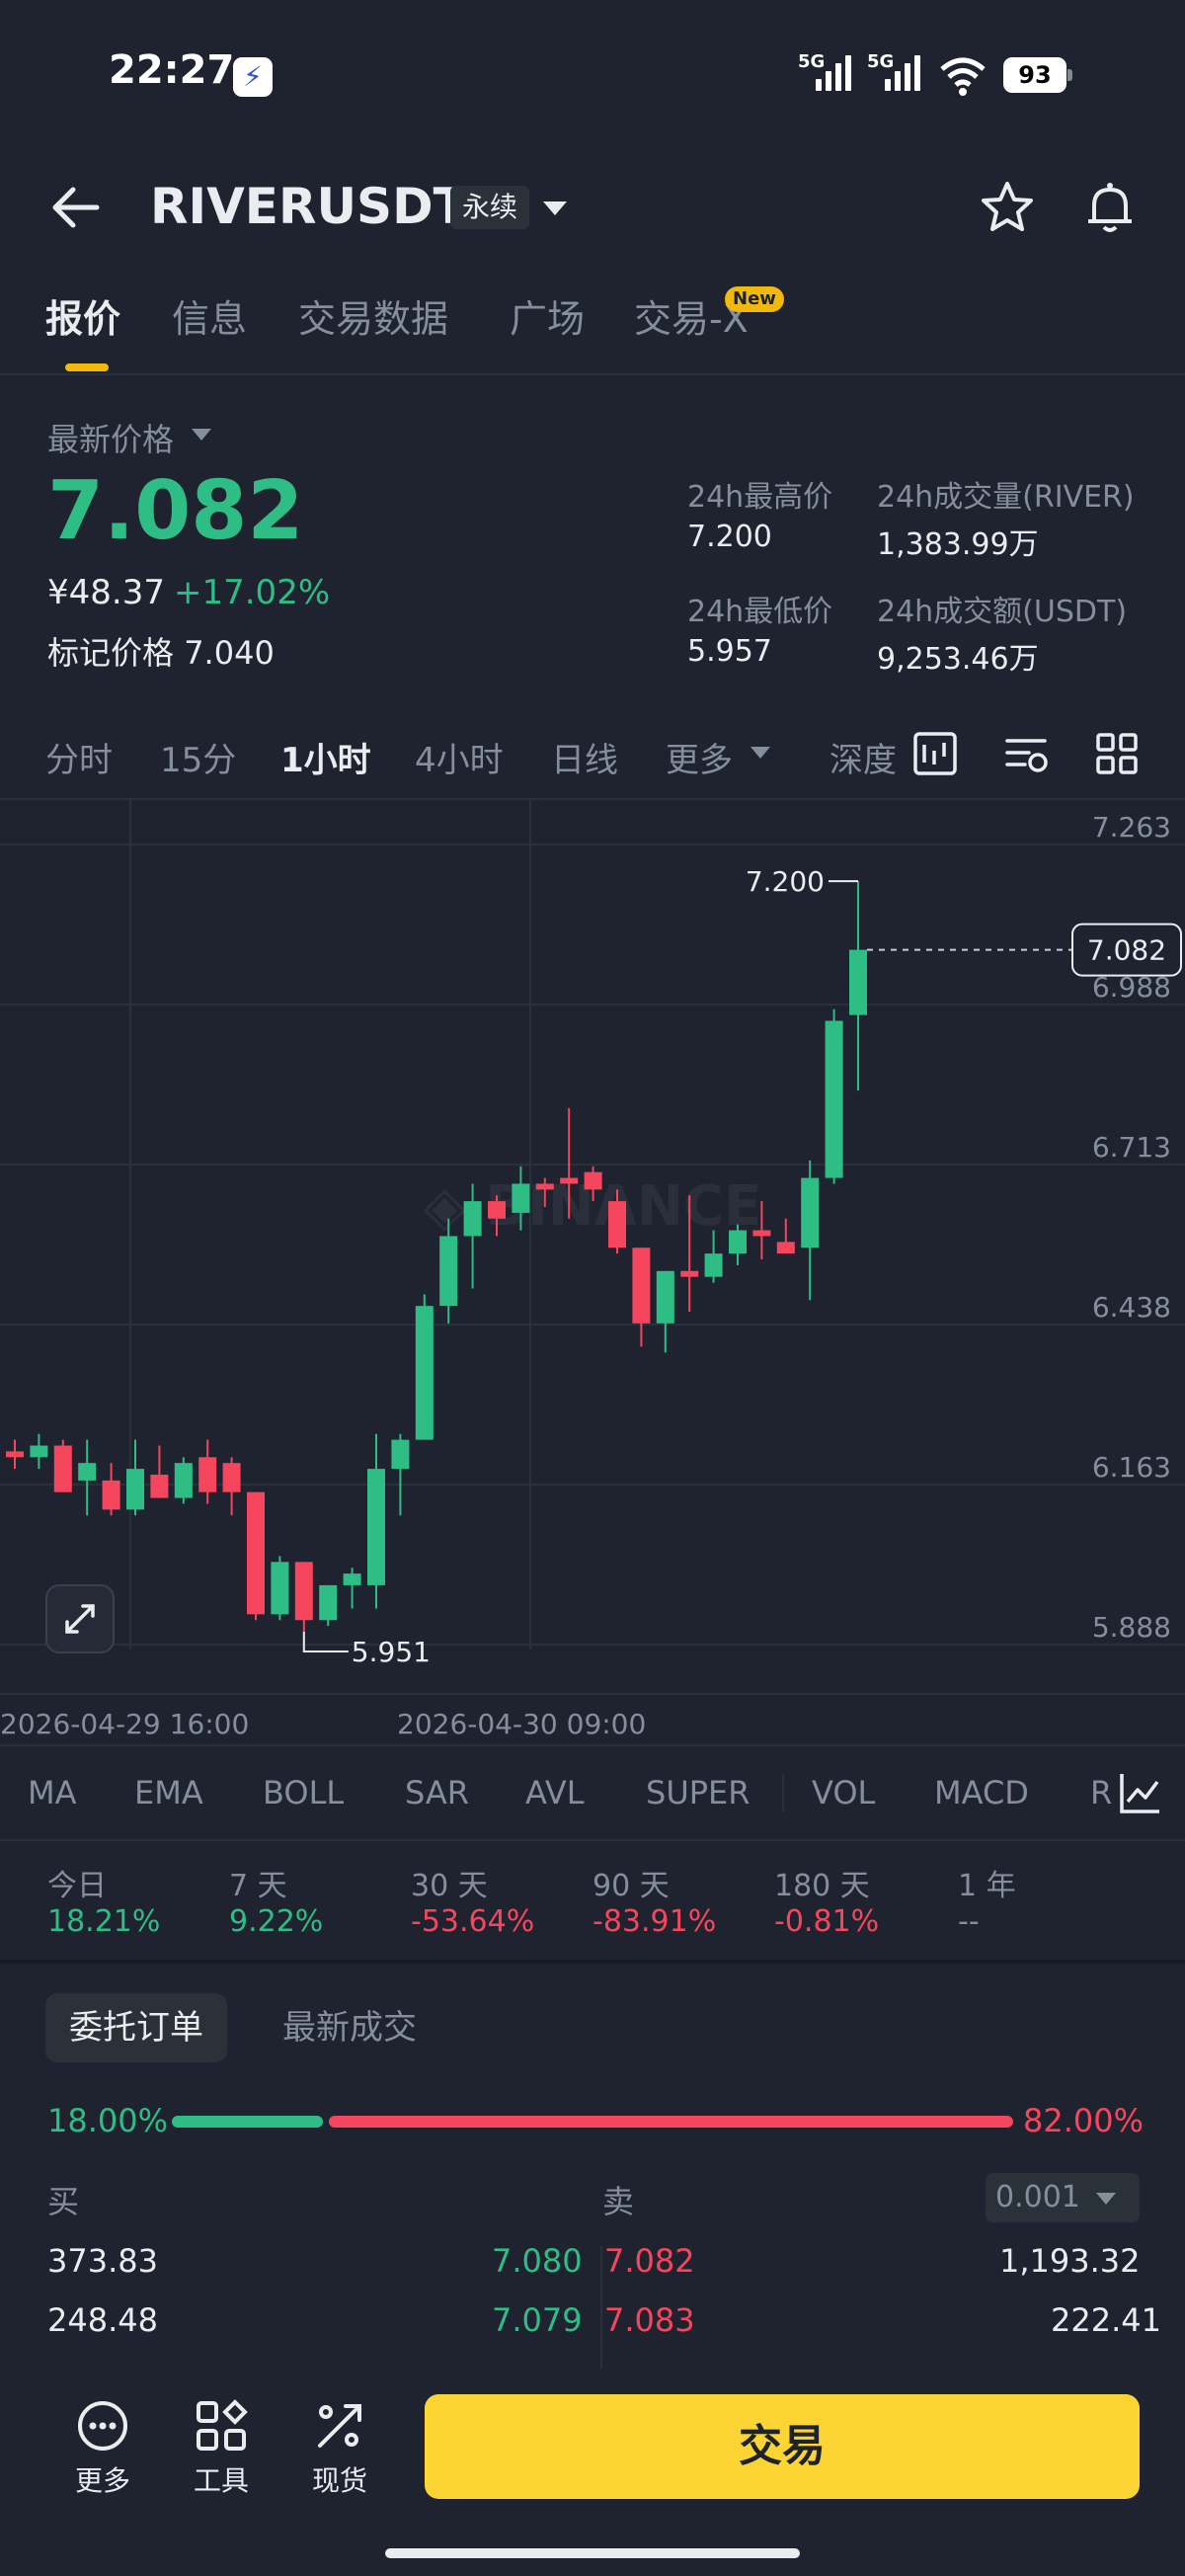  Describe the element at coordinates (700, 757) in the screenshot. I see `interval-more: 更多` at that location.